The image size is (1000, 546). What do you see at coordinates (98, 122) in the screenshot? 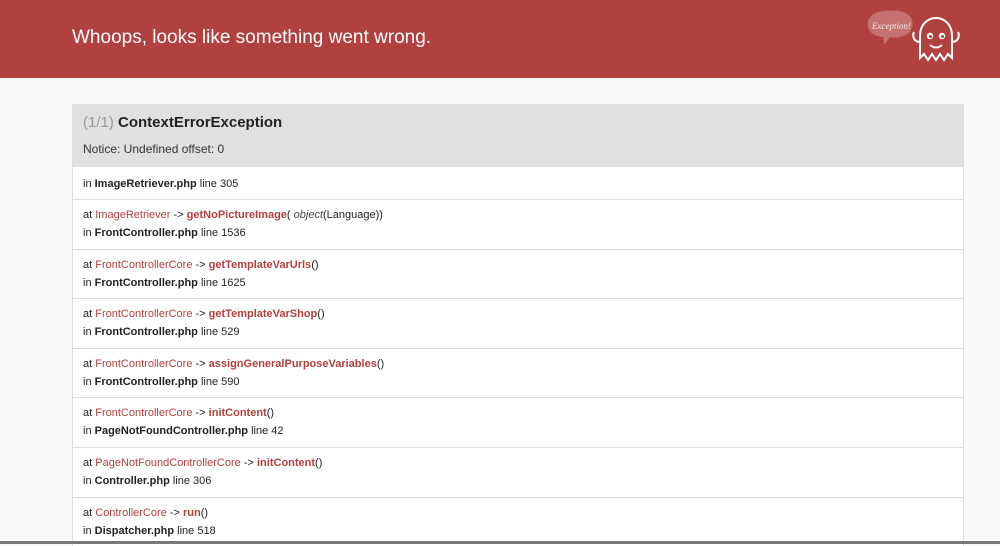
I see `exception-count: (1/1)` at bounding box center [98, 122].